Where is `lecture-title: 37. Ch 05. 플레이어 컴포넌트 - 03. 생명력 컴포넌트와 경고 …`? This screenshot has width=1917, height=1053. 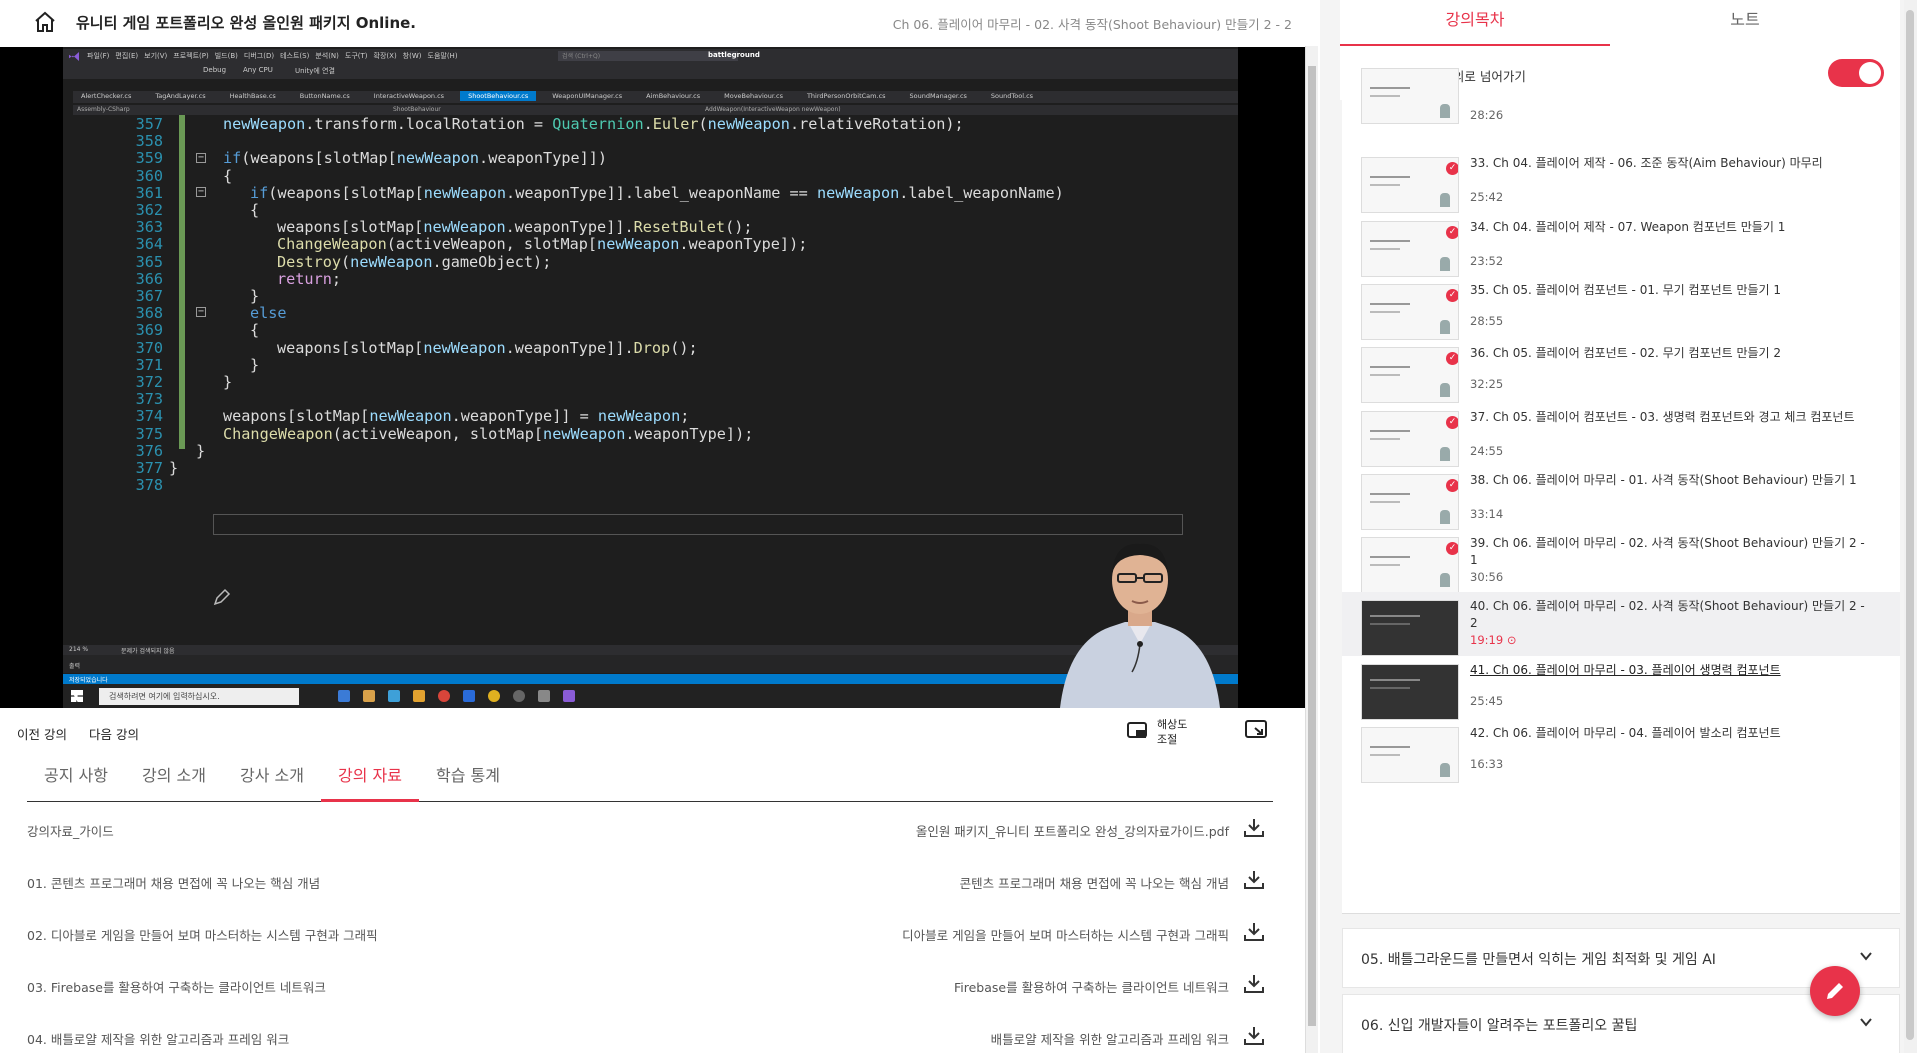 lecture-title: 37. Ch 05. 플레이어 컴포넌트 - 03. 생명력 컴포넌트와 경고 … is located at coordinates (1670, 417).